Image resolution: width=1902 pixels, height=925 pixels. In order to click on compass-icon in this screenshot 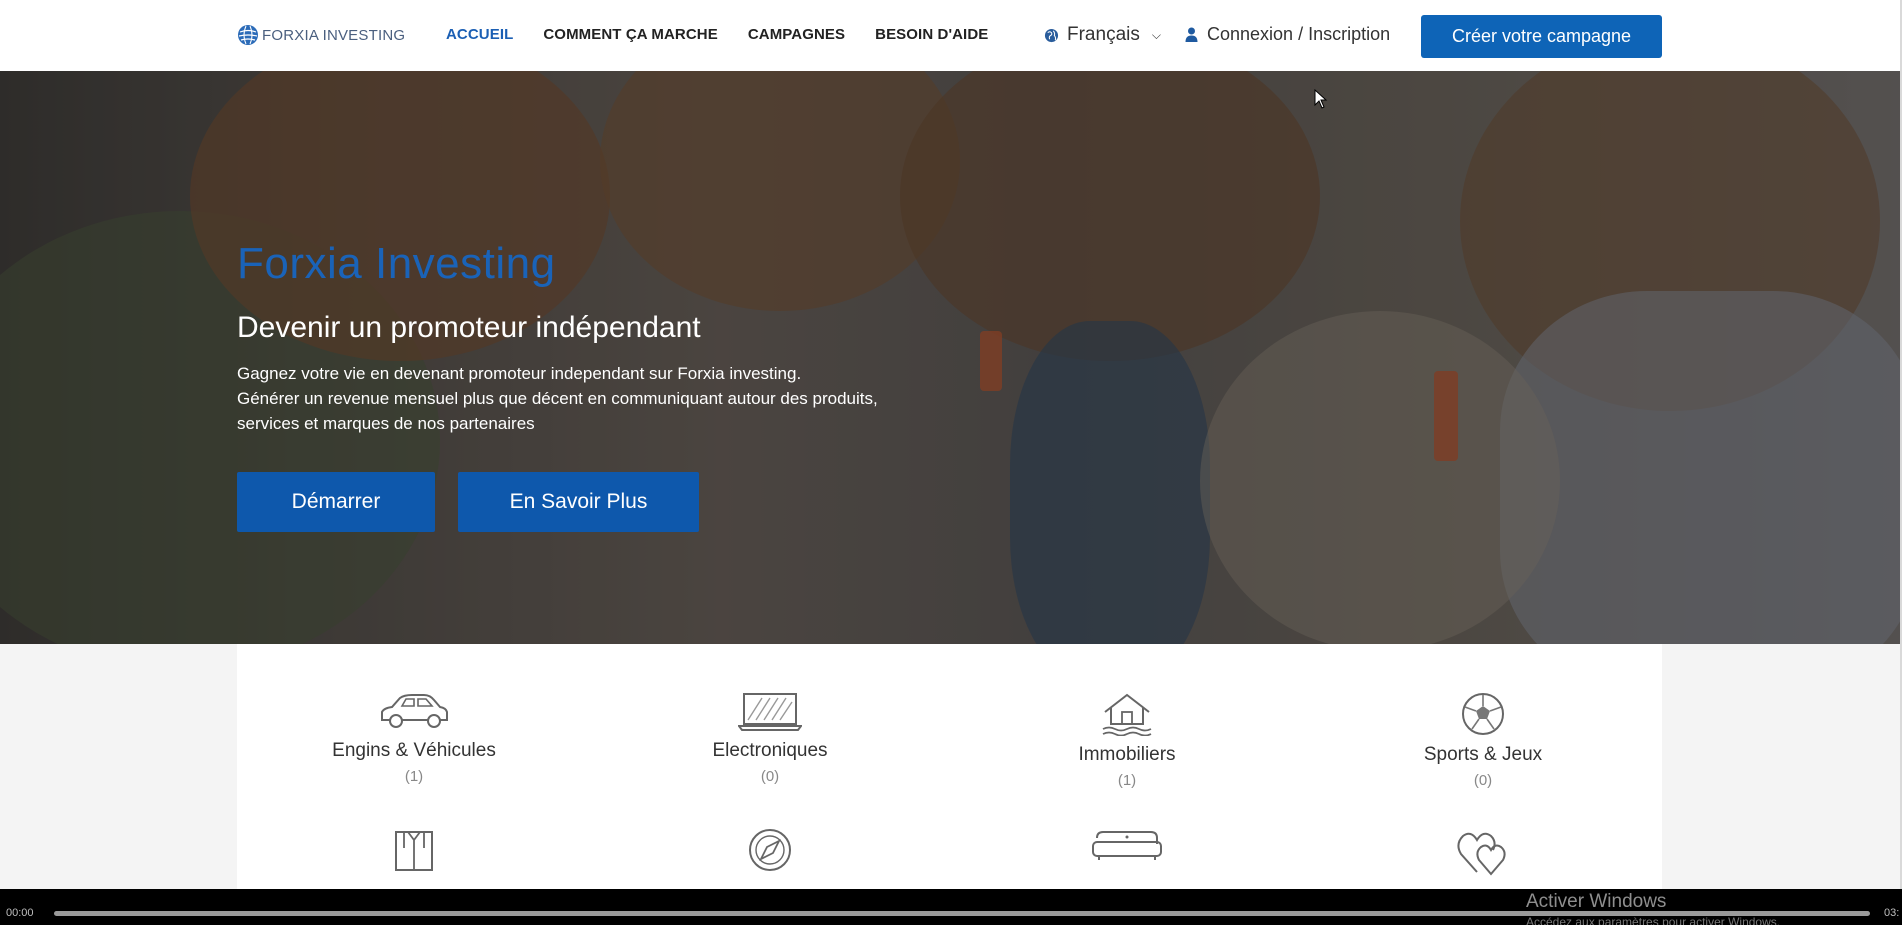, I will do `click(770, 850)`.